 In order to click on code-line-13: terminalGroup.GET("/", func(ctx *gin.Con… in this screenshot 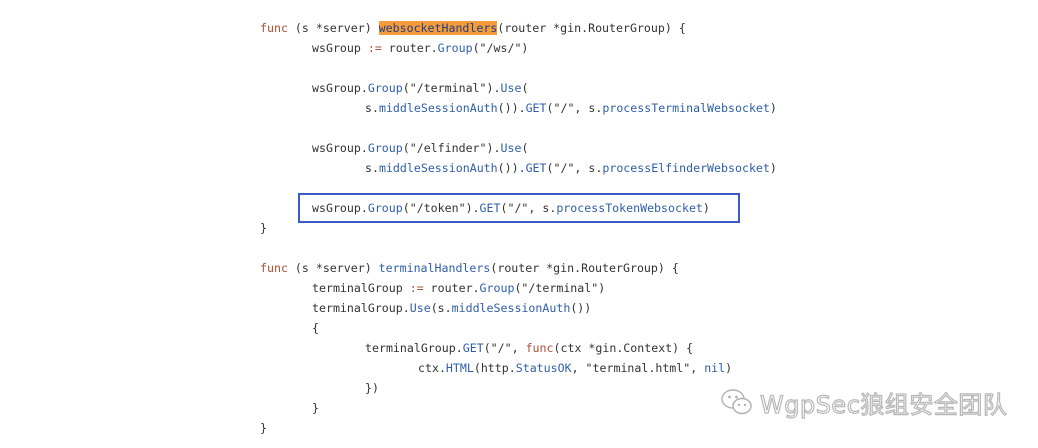, I will do `click(529, 348)`.